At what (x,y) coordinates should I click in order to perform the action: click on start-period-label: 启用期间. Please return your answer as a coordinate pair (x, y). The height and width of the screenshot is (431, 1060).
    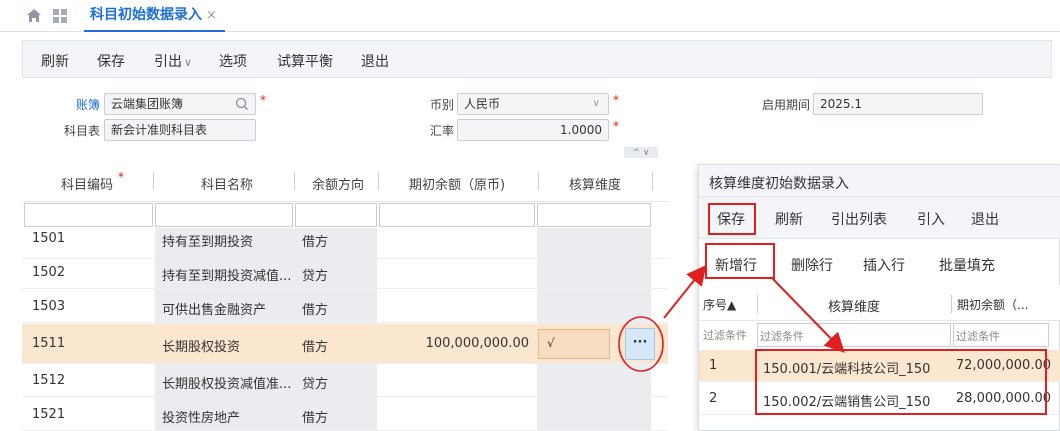
    Looking at the image, I should click on (785, 105).